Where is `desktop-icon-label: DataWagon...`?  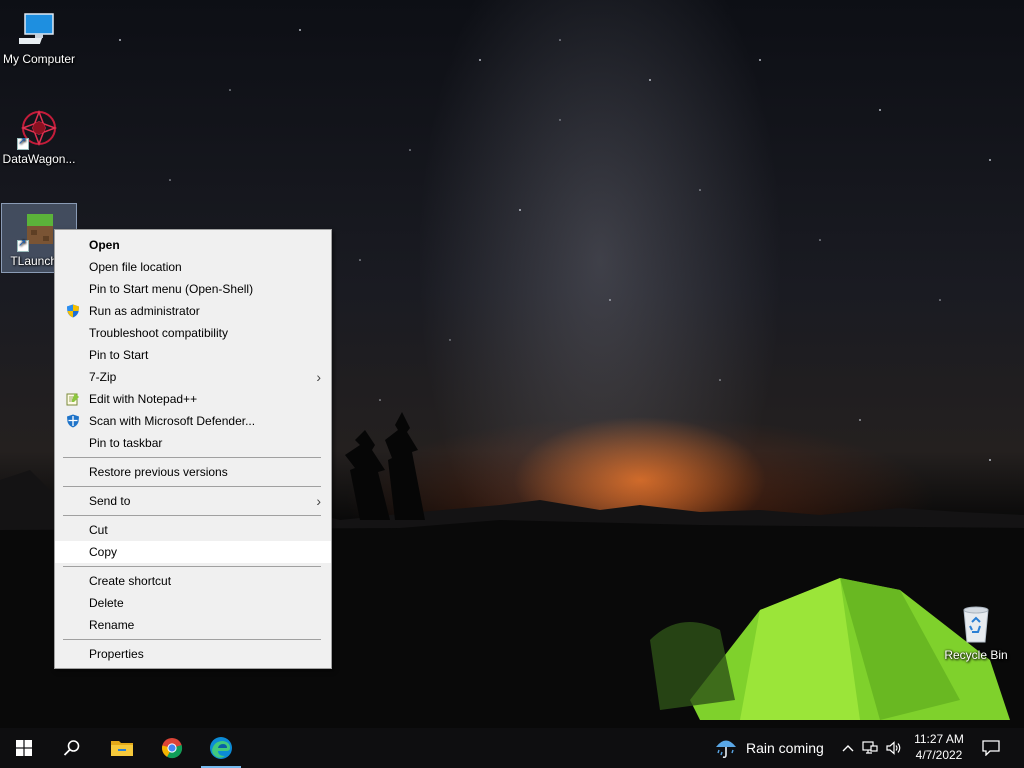
desktop-icon-label: DataWagon... is located at coordinates (39, 159).